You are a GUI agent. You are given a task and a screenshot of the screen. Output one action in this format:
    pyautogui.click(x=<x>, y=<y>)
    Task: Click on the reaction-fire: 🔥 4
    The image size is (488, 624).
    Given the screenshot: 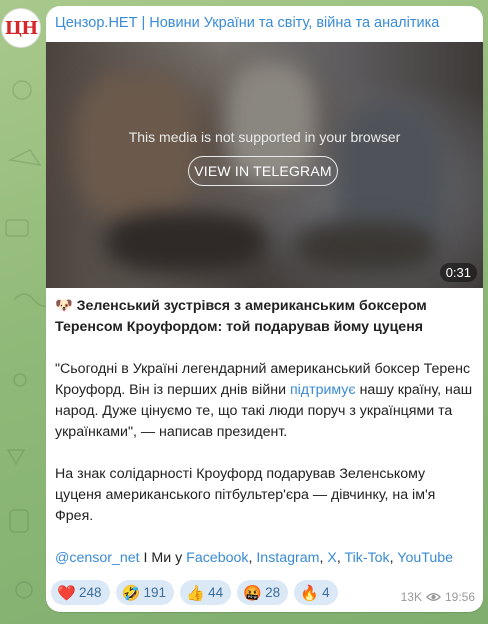 What is the action you would take?
    pyautogui.click(x=316, y=592)
    